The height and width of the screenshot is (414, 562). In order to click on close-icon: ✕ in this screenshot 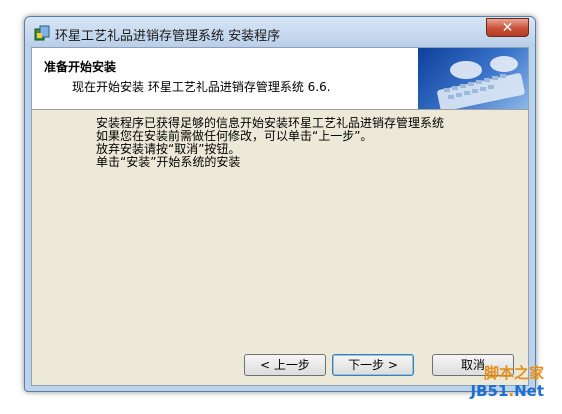, I will do `click(507, 28)`.